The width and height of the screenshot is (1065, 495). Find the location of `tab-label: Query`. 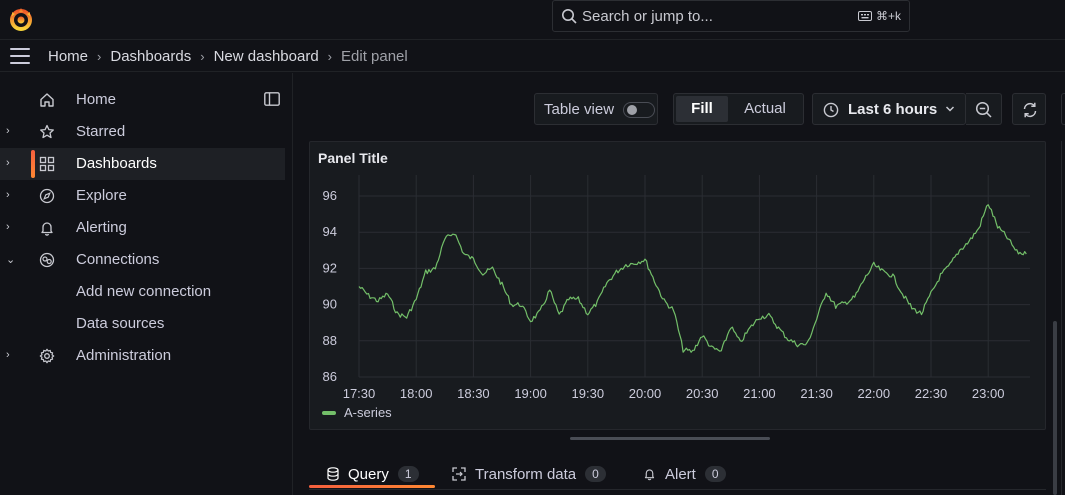

tab-label: Query is located at coordinates (368, 474).